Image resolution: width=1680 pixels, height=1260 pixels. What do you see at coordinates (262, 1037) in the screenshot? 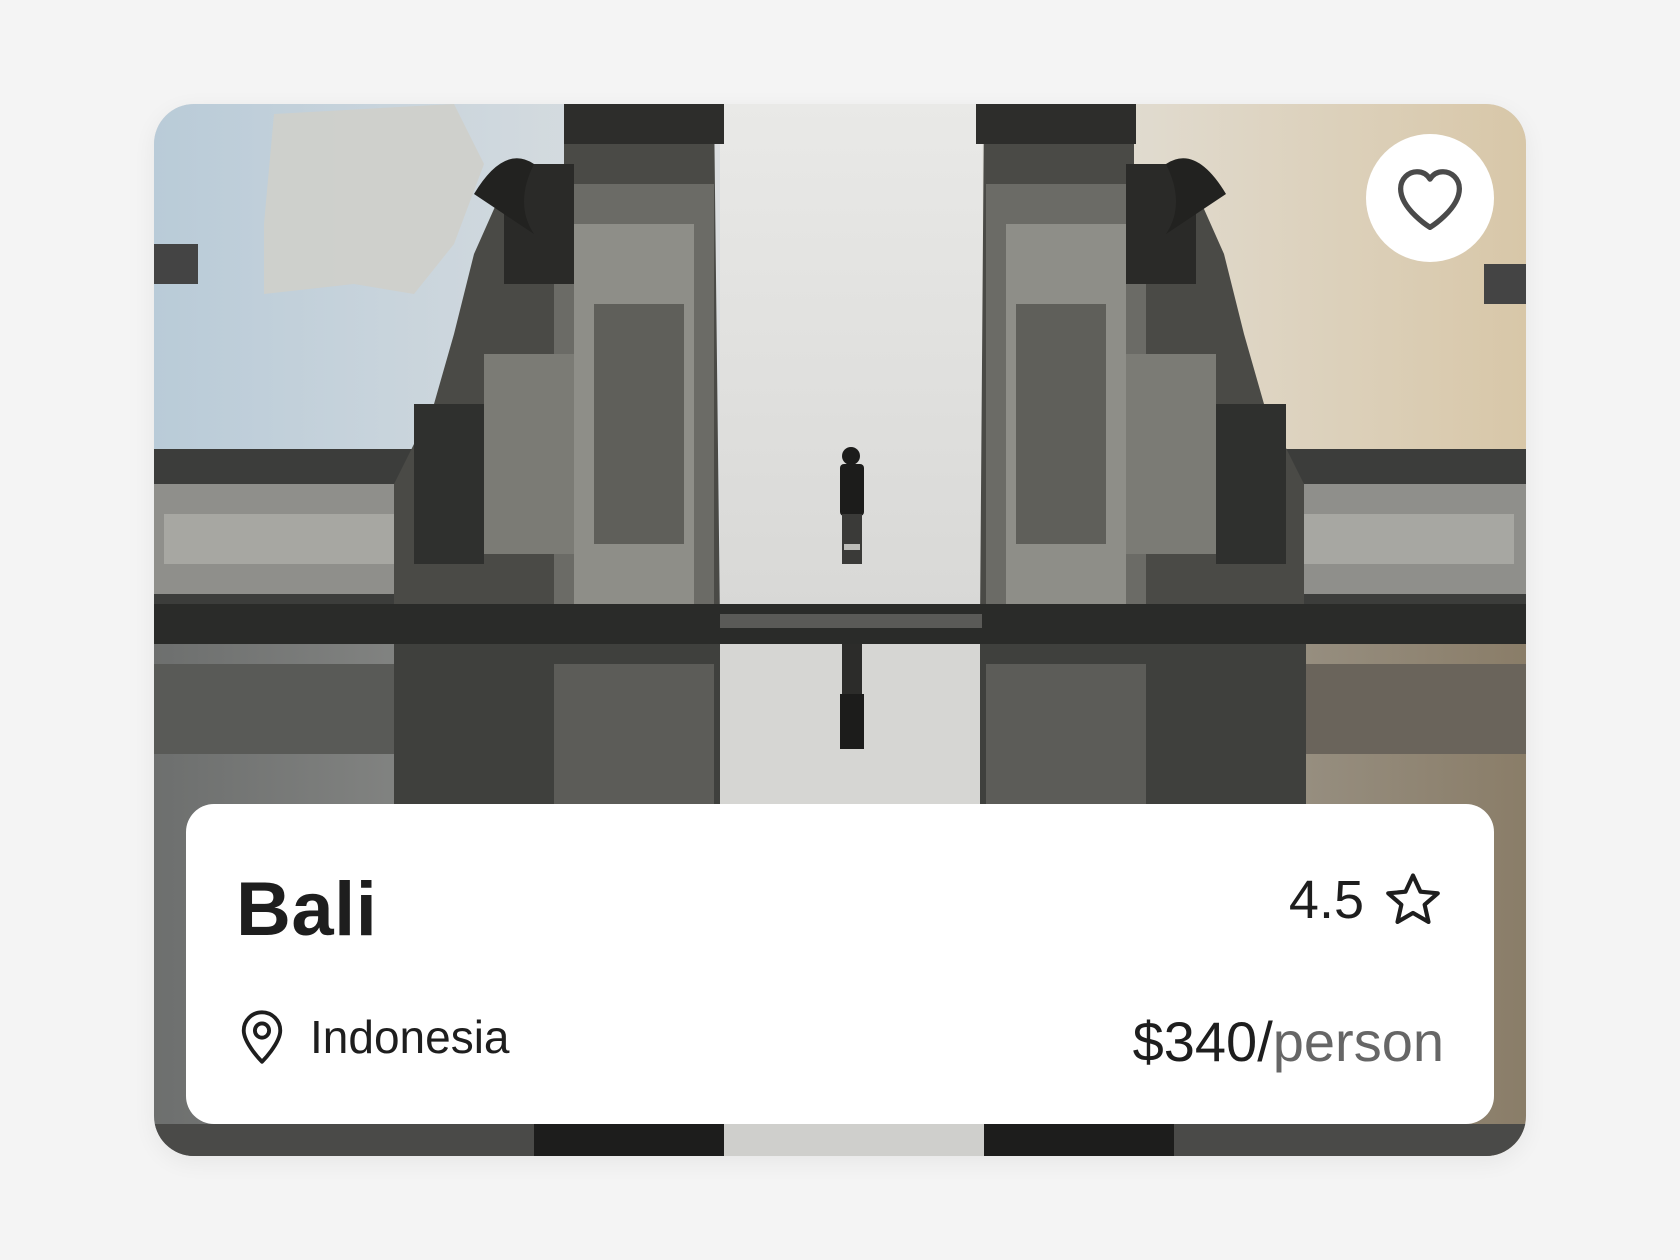
I see `map-pin-icon` at bounding box center [262, 1037].